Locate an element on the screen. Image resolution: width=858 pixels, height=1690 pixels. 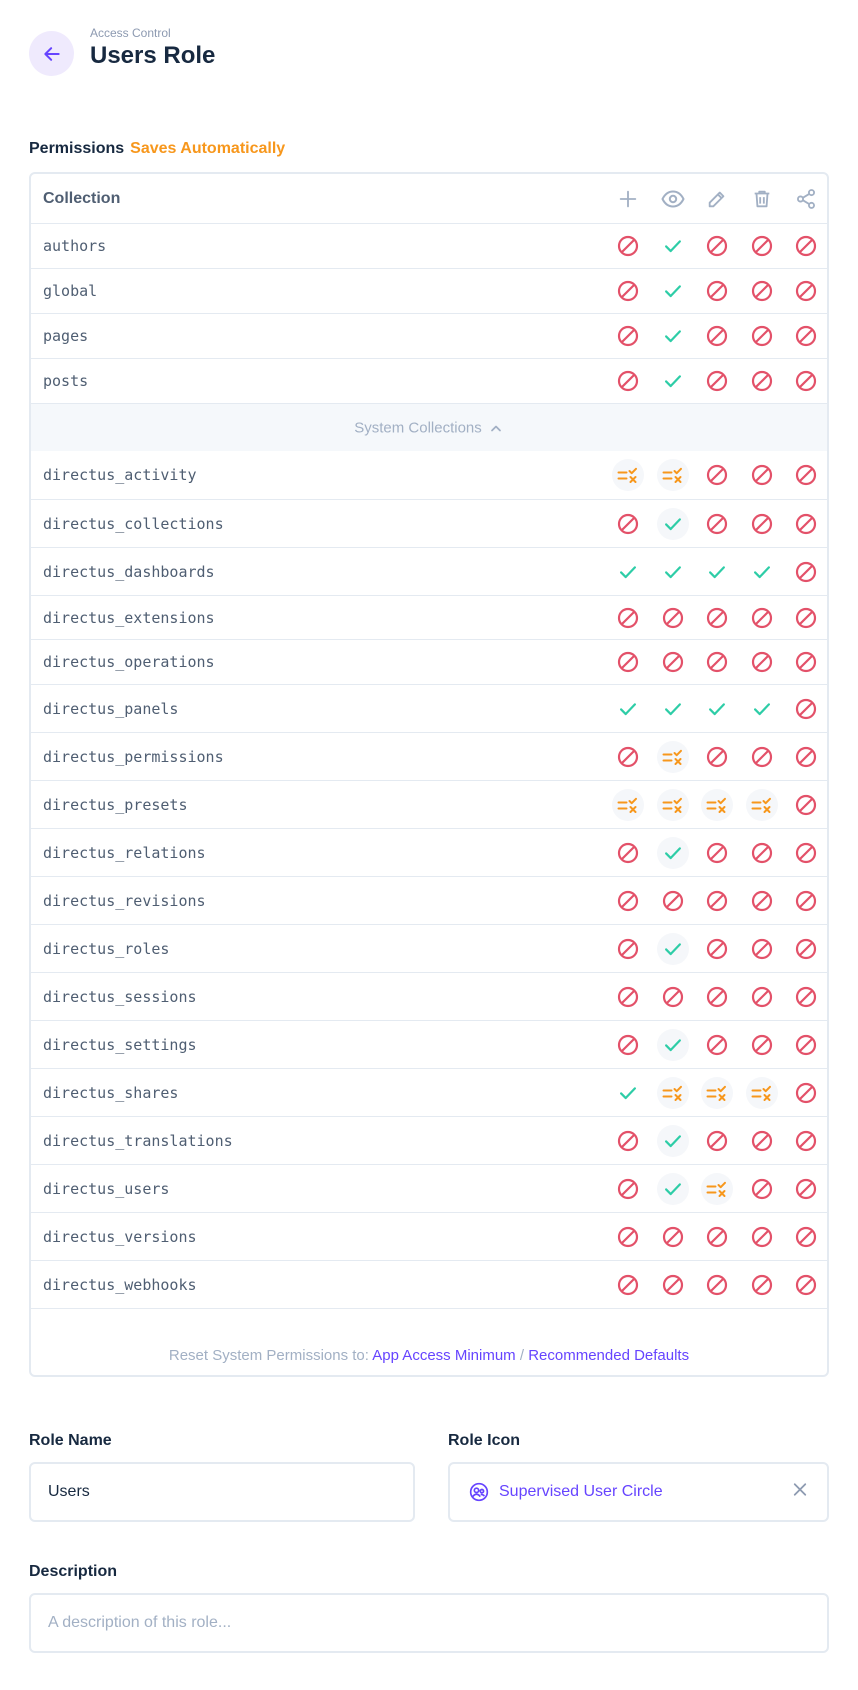
role-name-input: Users is located at coordinates (222, 1492).